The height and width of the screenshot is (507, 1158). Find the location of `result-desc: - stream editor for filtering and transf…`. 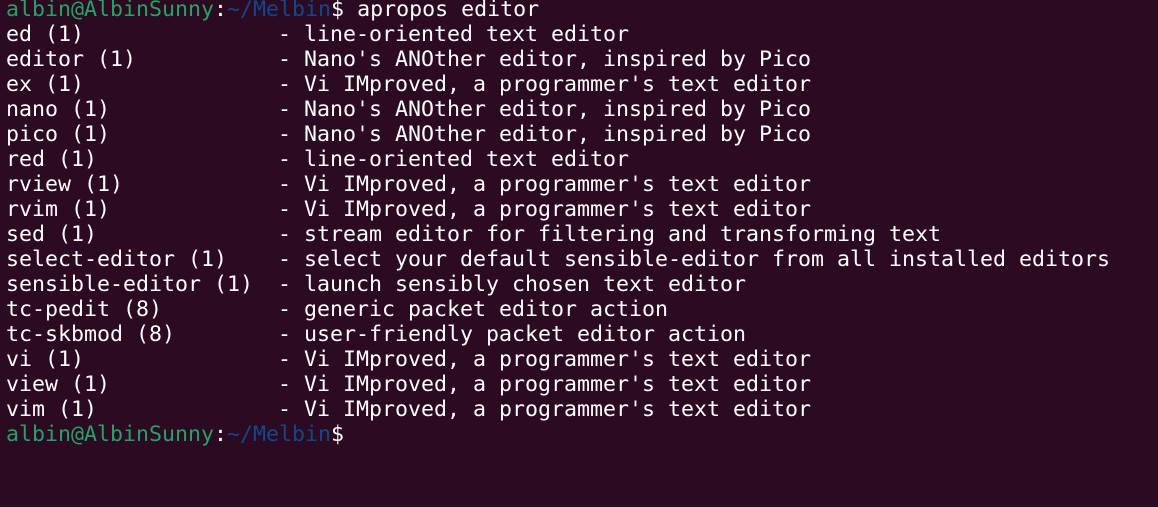

result-desc: - stream editor for filtering and transf… is located at coordinates (610, 234).